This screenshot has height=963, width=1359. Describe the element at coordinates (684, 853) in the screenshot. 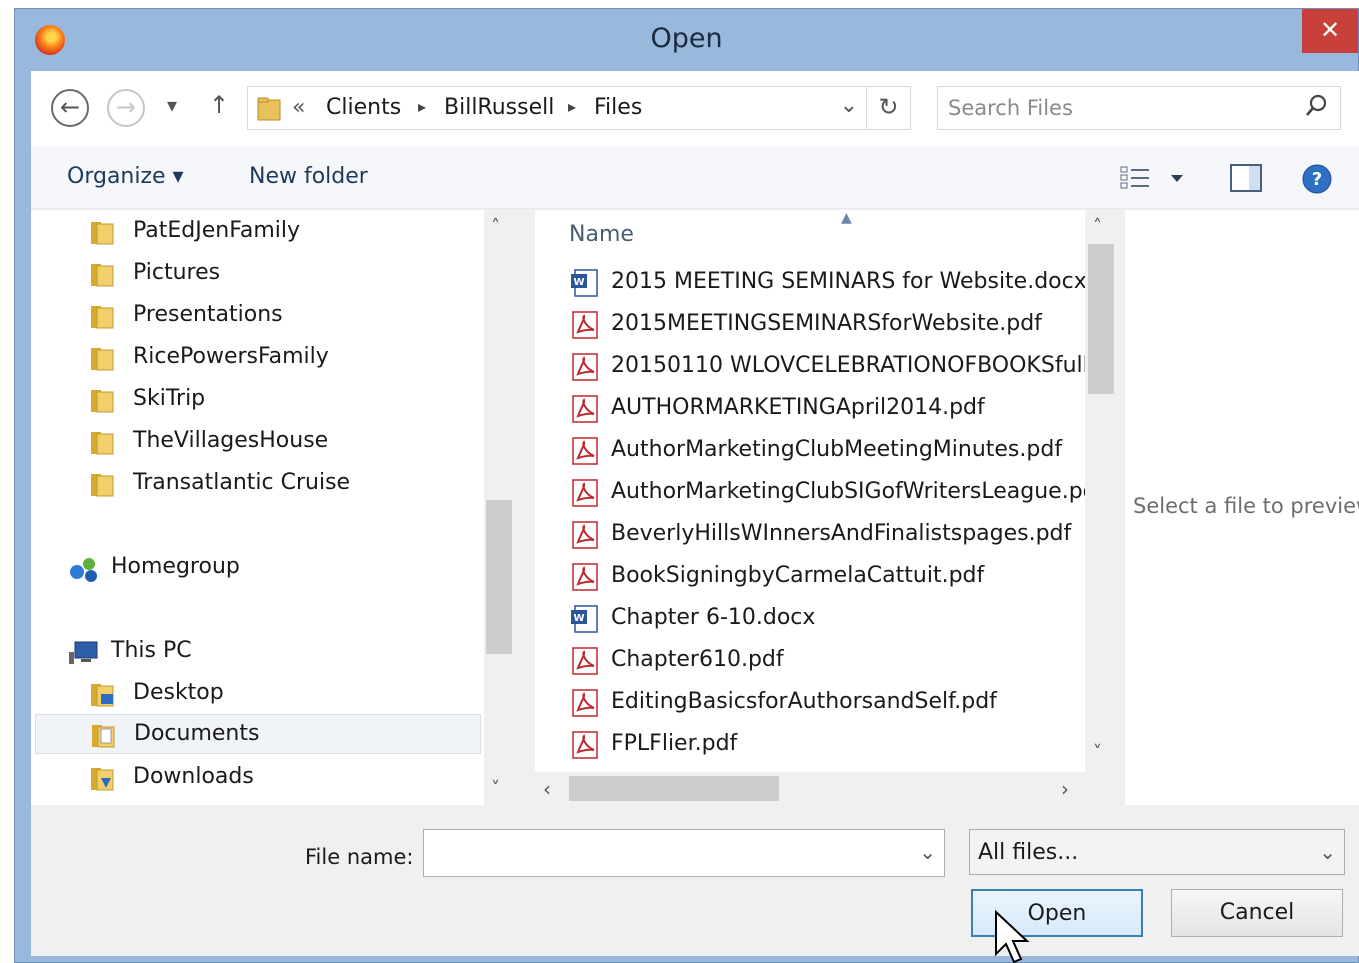

I see `file-name-field: ⌄` at that location.